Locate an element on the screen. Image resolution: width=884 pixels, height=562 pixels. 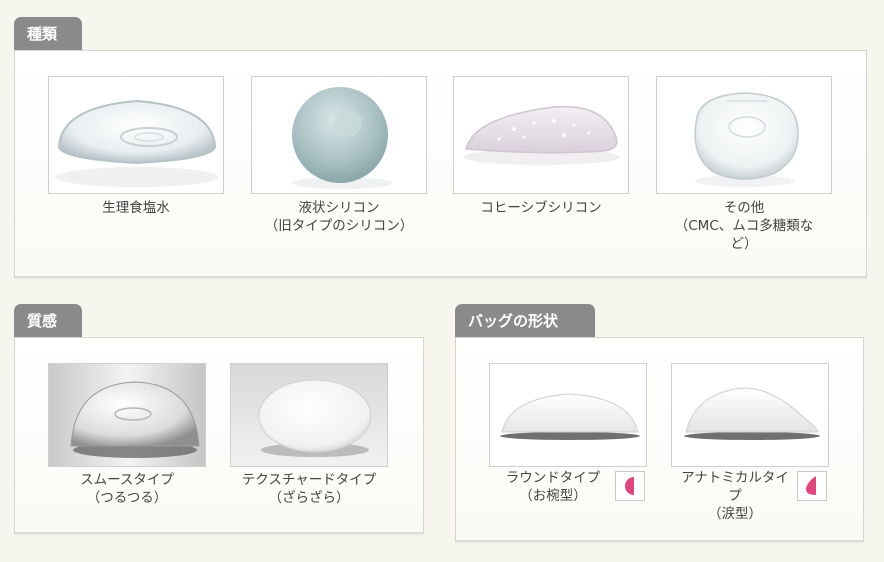
saline-implant-image is located at coordinates (136, 135).